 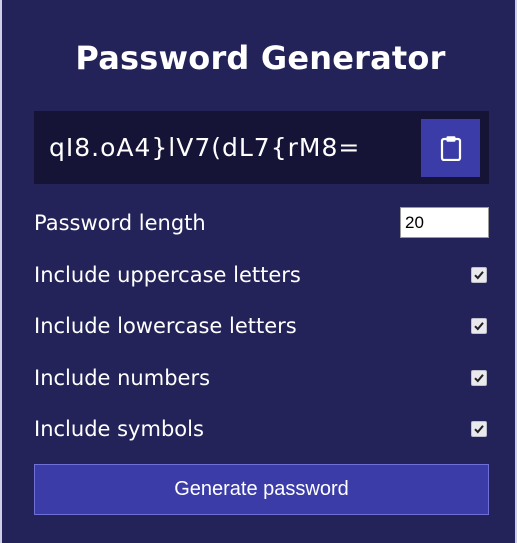 What do you see at coordinates (120, 223) in the screenshot?
I see `length-label: Password length` at bounding box center [120, 223].